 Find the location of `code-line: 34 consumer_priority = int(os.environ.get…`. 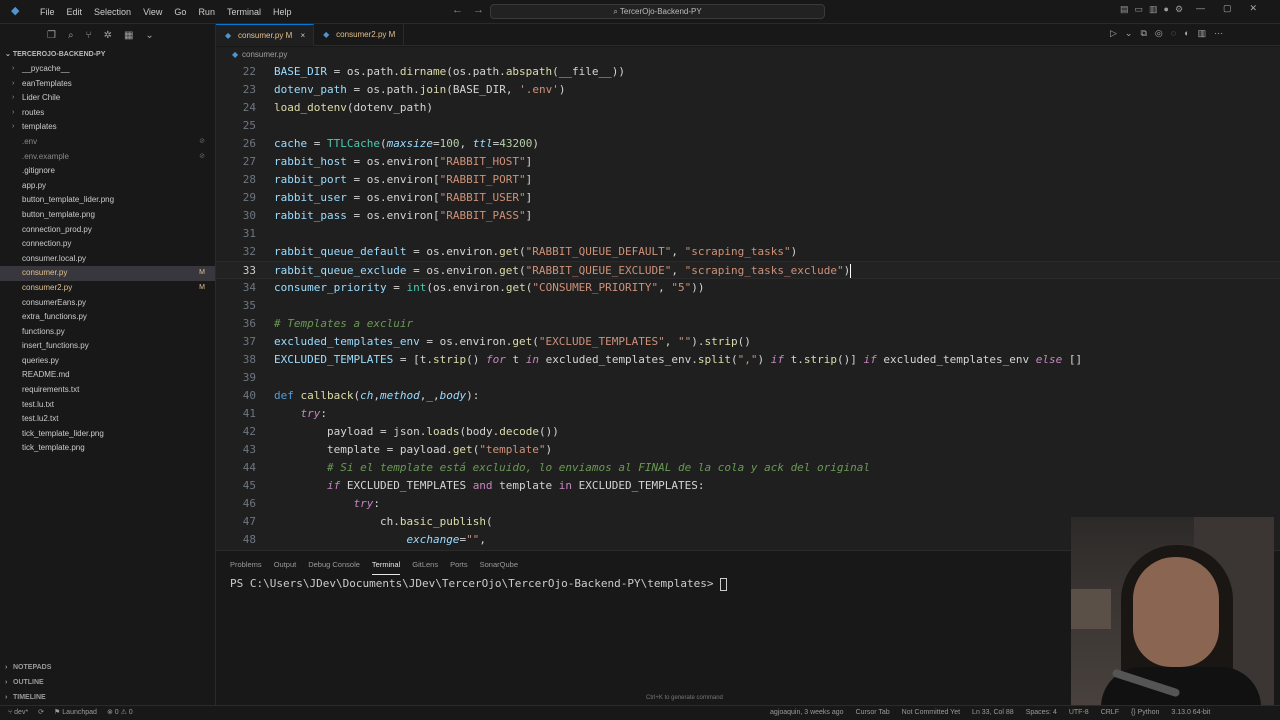

code-line: 34 consumer_priority = int(os.environ.get… is located at coordinates (748, 288).